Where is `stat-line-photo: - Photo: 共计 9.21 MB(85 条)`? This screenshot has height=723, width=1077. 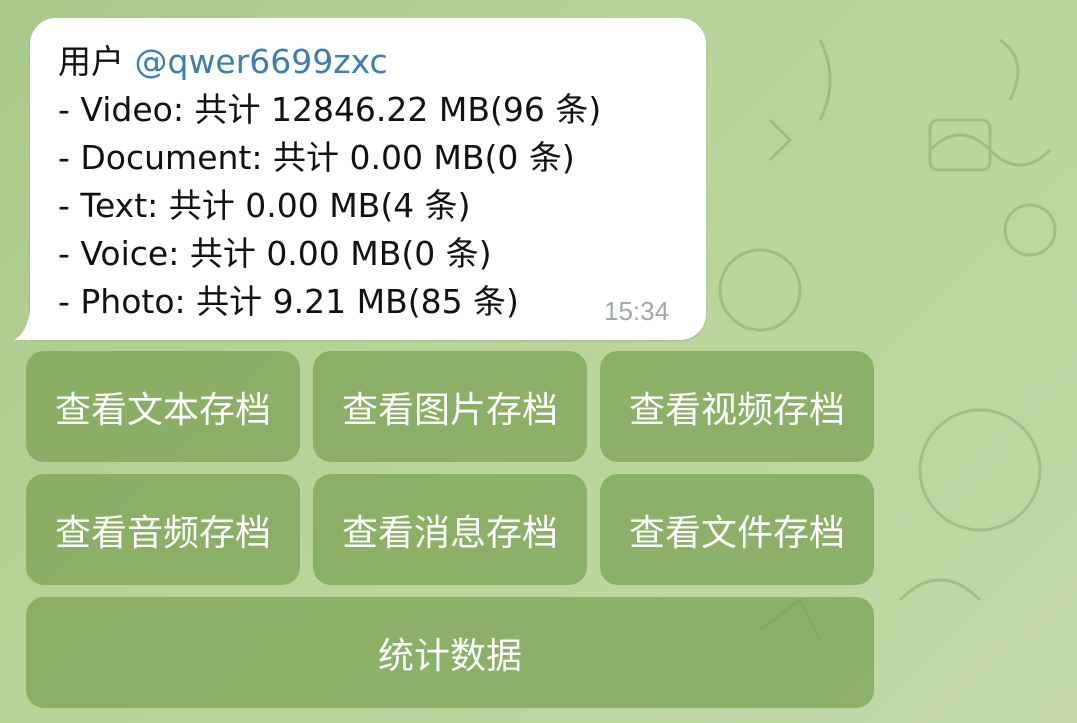 stat-line-photo: - Photo: 共计 9.21 MB(85 条) is located at coordinates (288, 301).